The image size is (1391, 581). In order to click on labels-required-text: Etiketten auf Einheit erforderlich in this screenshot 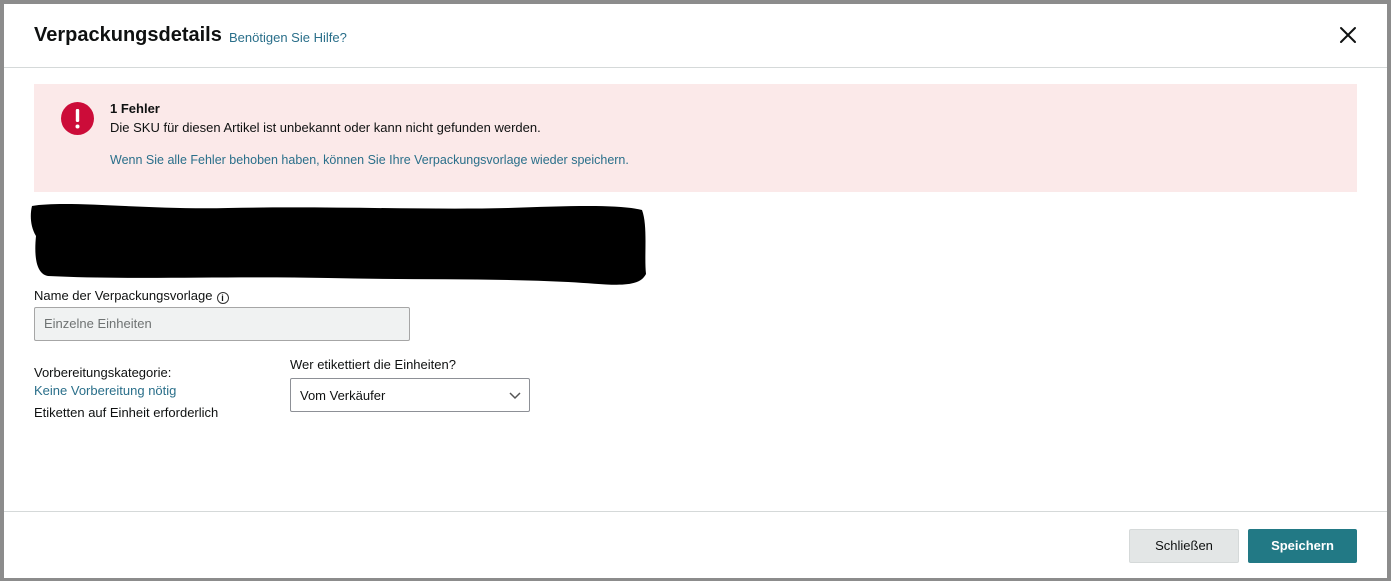, I will do `click(126, 412)`.